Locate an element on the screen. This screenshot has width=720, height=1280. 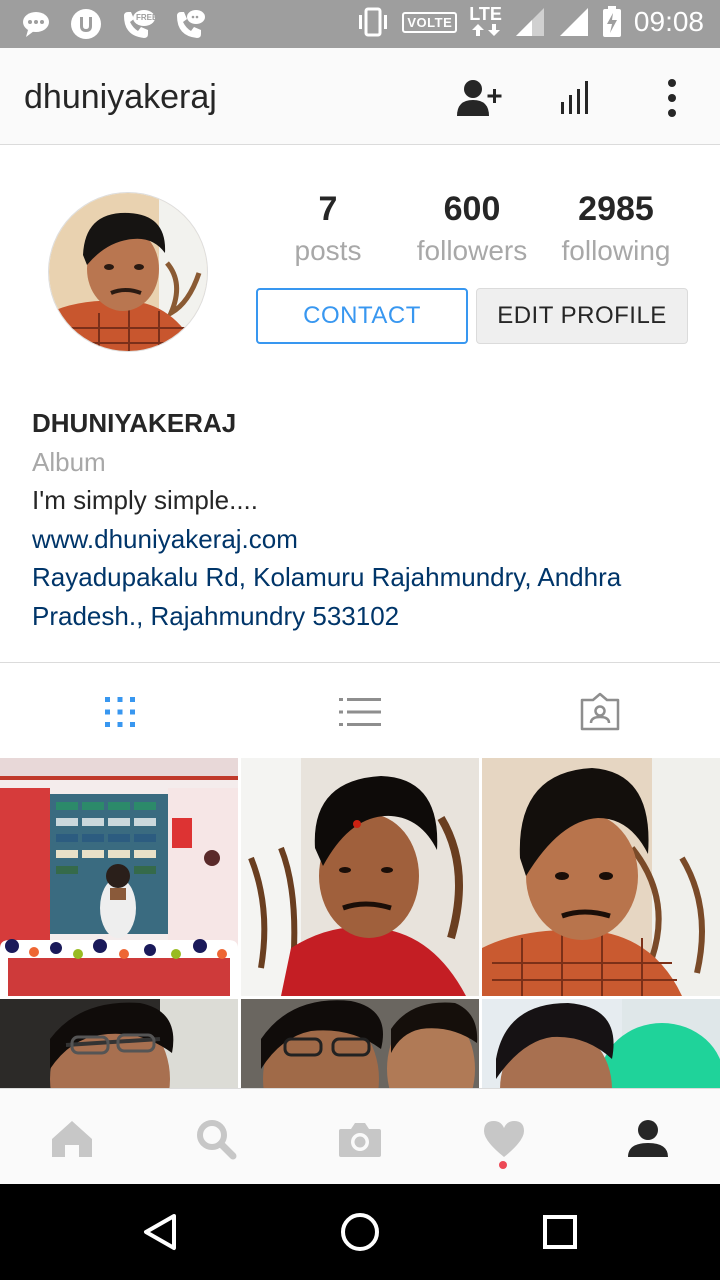
bottom-navigation is located at coordinates (360, 1136).